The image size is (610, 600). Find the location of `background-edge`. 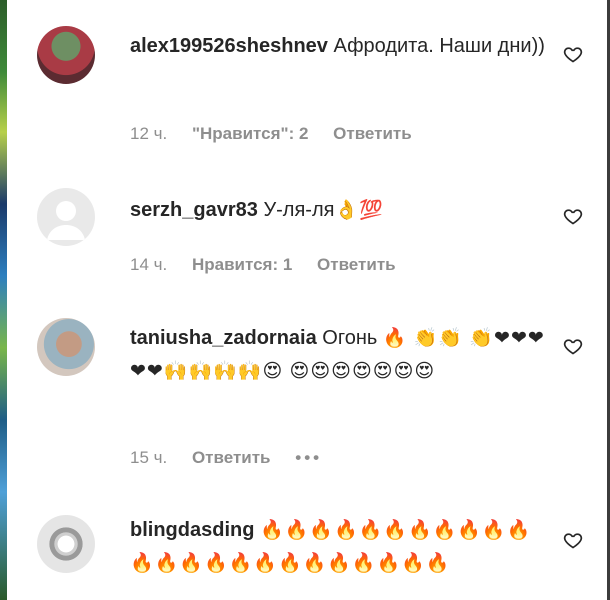

background-edge is located at coordinates (3, 300).